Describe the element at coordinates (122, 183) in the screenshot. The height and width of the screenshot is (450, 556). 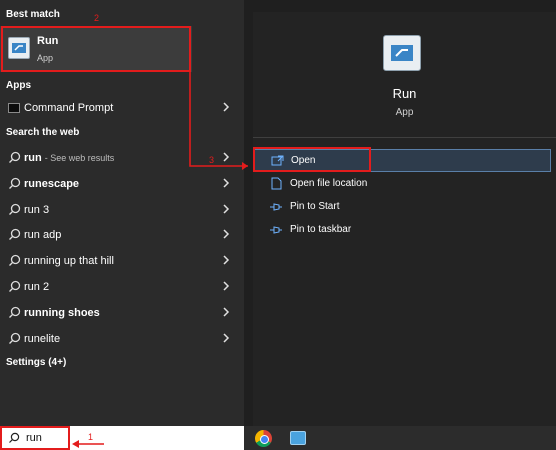
I see `web-result-runescape: runescape` at that location.